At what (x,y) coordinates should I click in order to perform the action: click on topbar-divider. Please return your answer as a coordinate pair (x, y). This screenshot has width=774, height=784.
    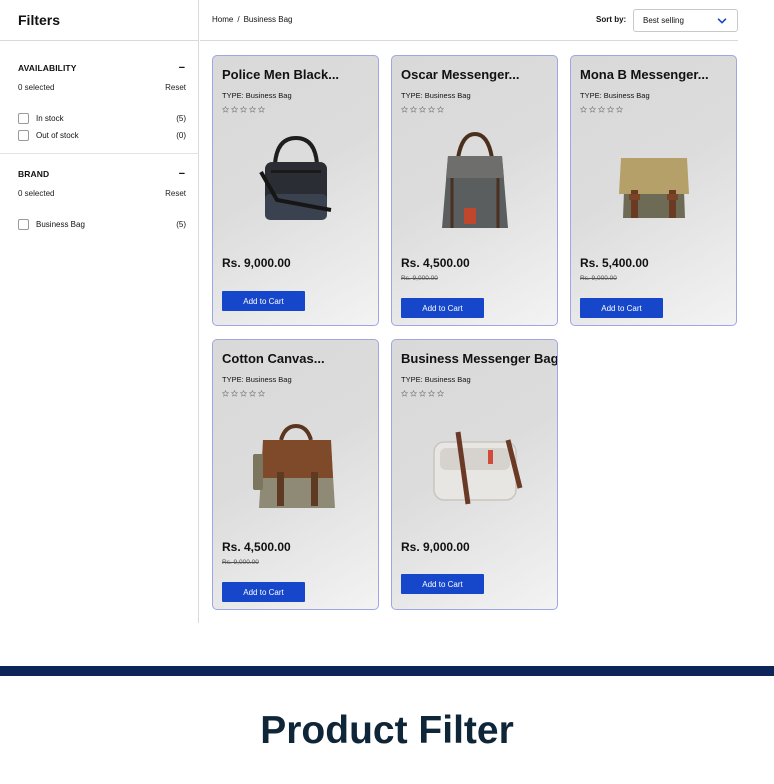
    Looking at the image, I should click on (469, 40).